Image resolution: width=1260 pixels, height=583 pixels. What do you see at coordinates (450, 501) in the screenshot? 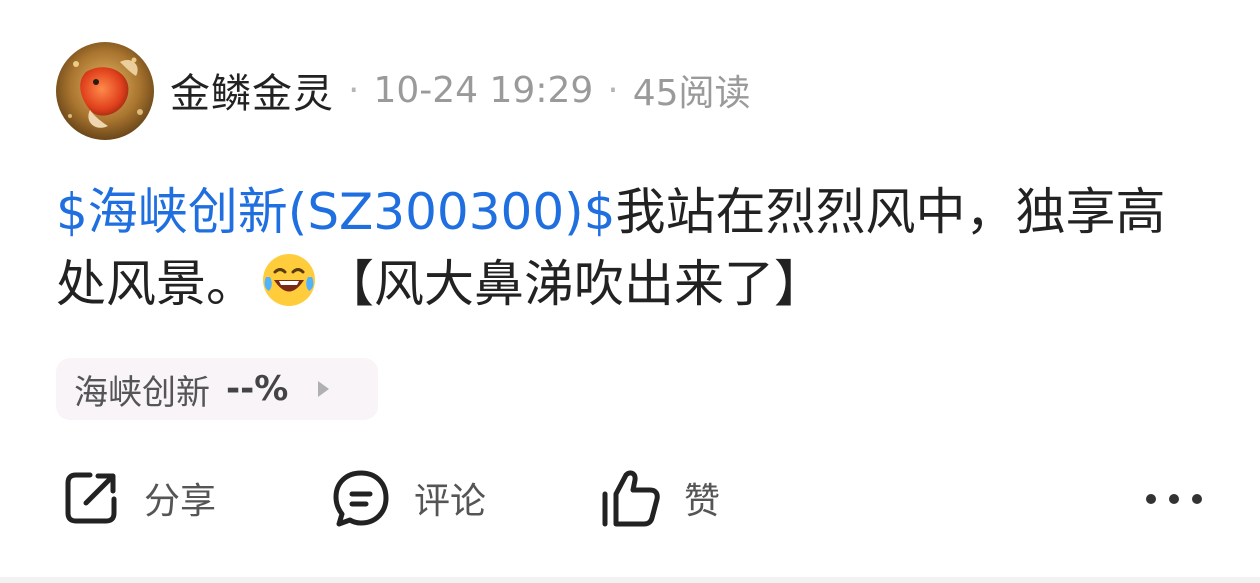
I see `comment-label: 评论` at bounding box center [450, 501].